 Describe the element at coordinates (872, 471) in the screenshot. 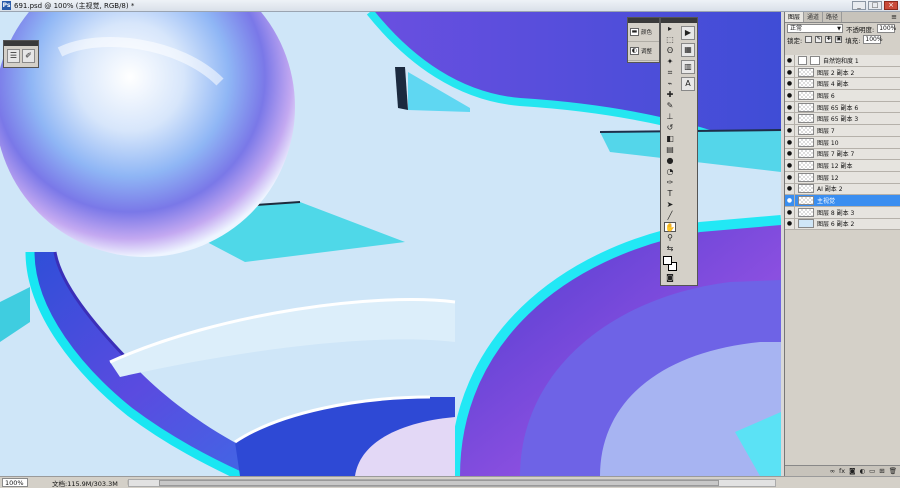

I see `new-group-icon: ▭` at that location.